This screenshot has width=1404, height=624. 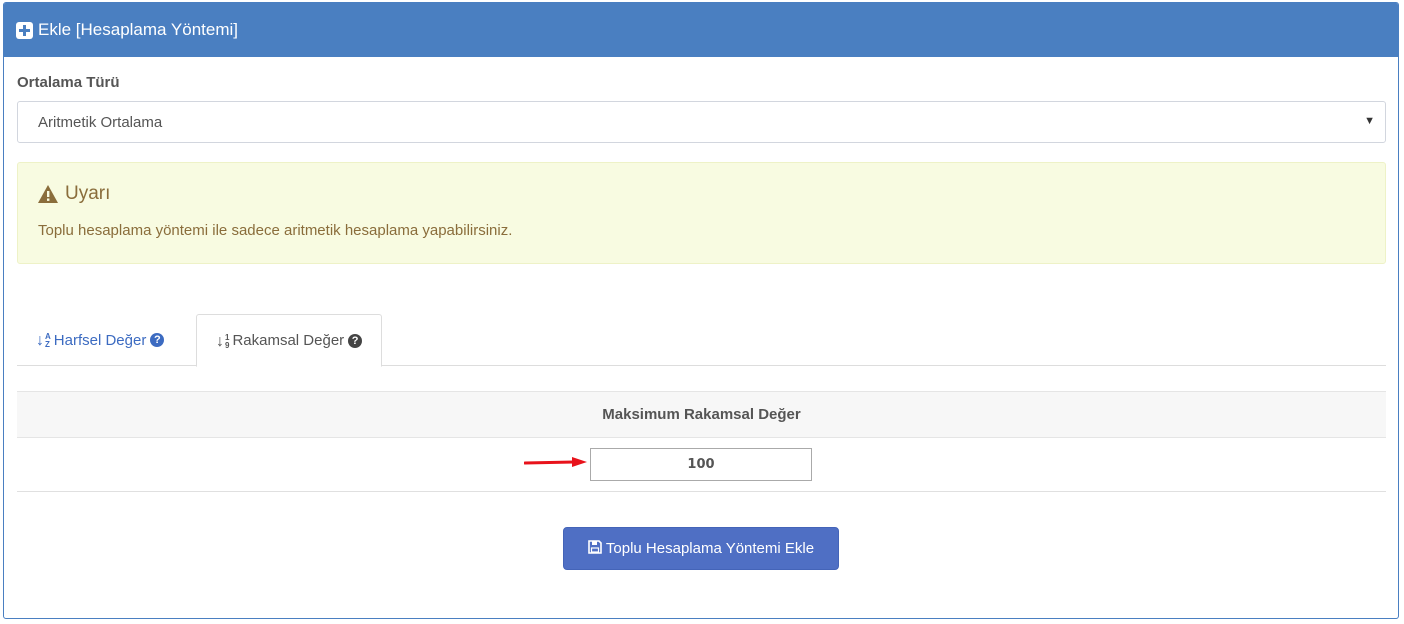 I want to click on add-bulk-calculation-method-button: Toplu Hesaplama Yöntemi Ekle, so click(x=701, y=548).